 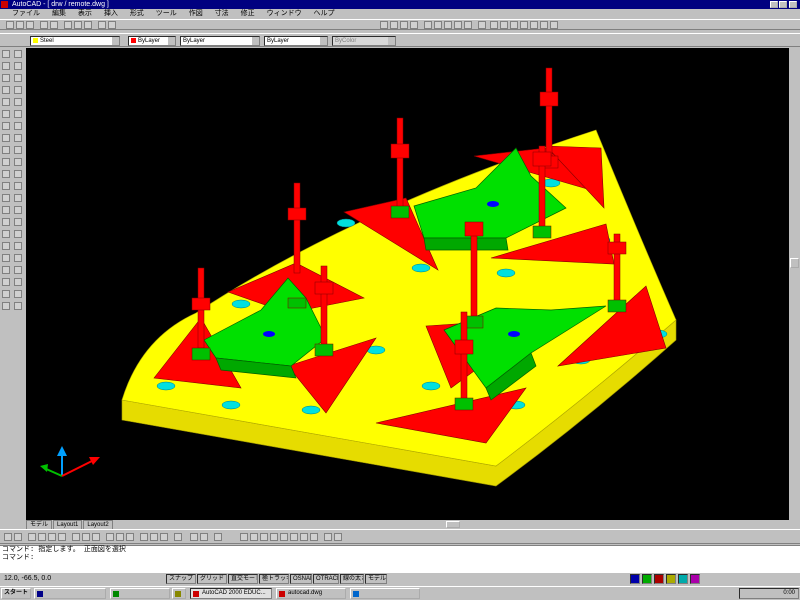 I want to click on zoom-previous-icon, so click(x=414, y=25).